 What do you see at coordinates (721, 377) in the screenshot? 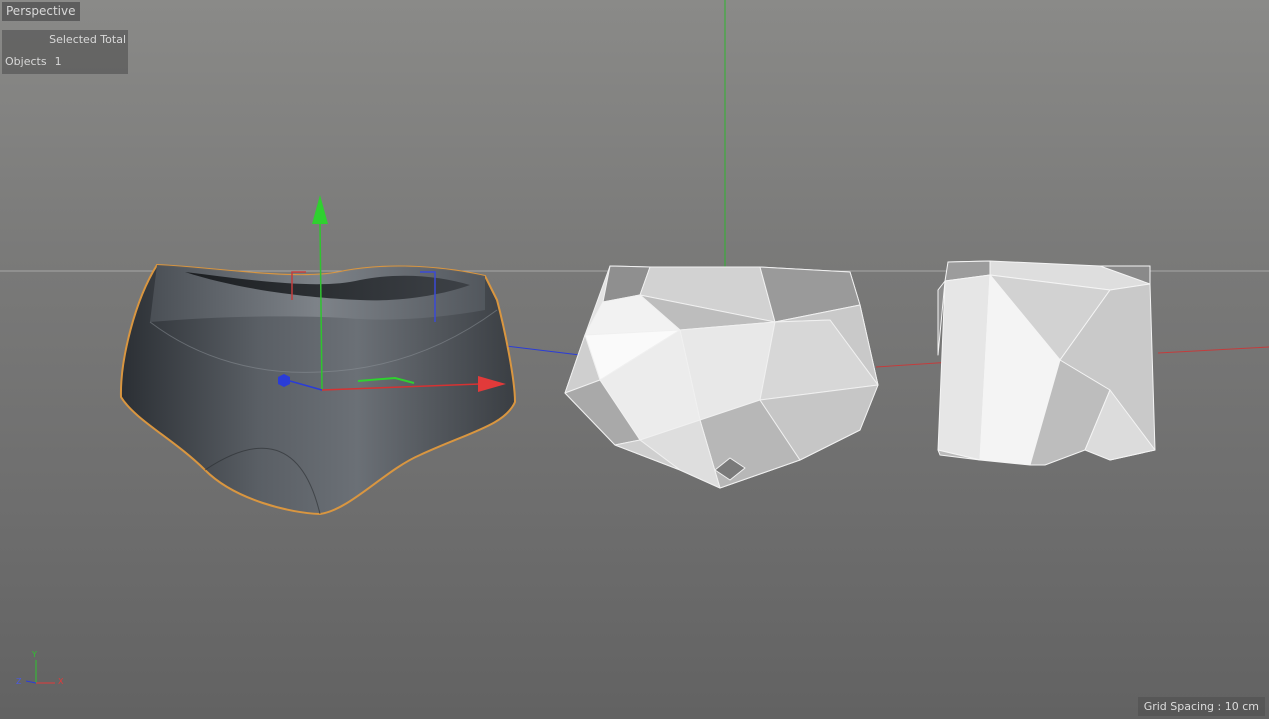
I see `lowpoly-briefs-mesh` at bounding box center [721, 377].